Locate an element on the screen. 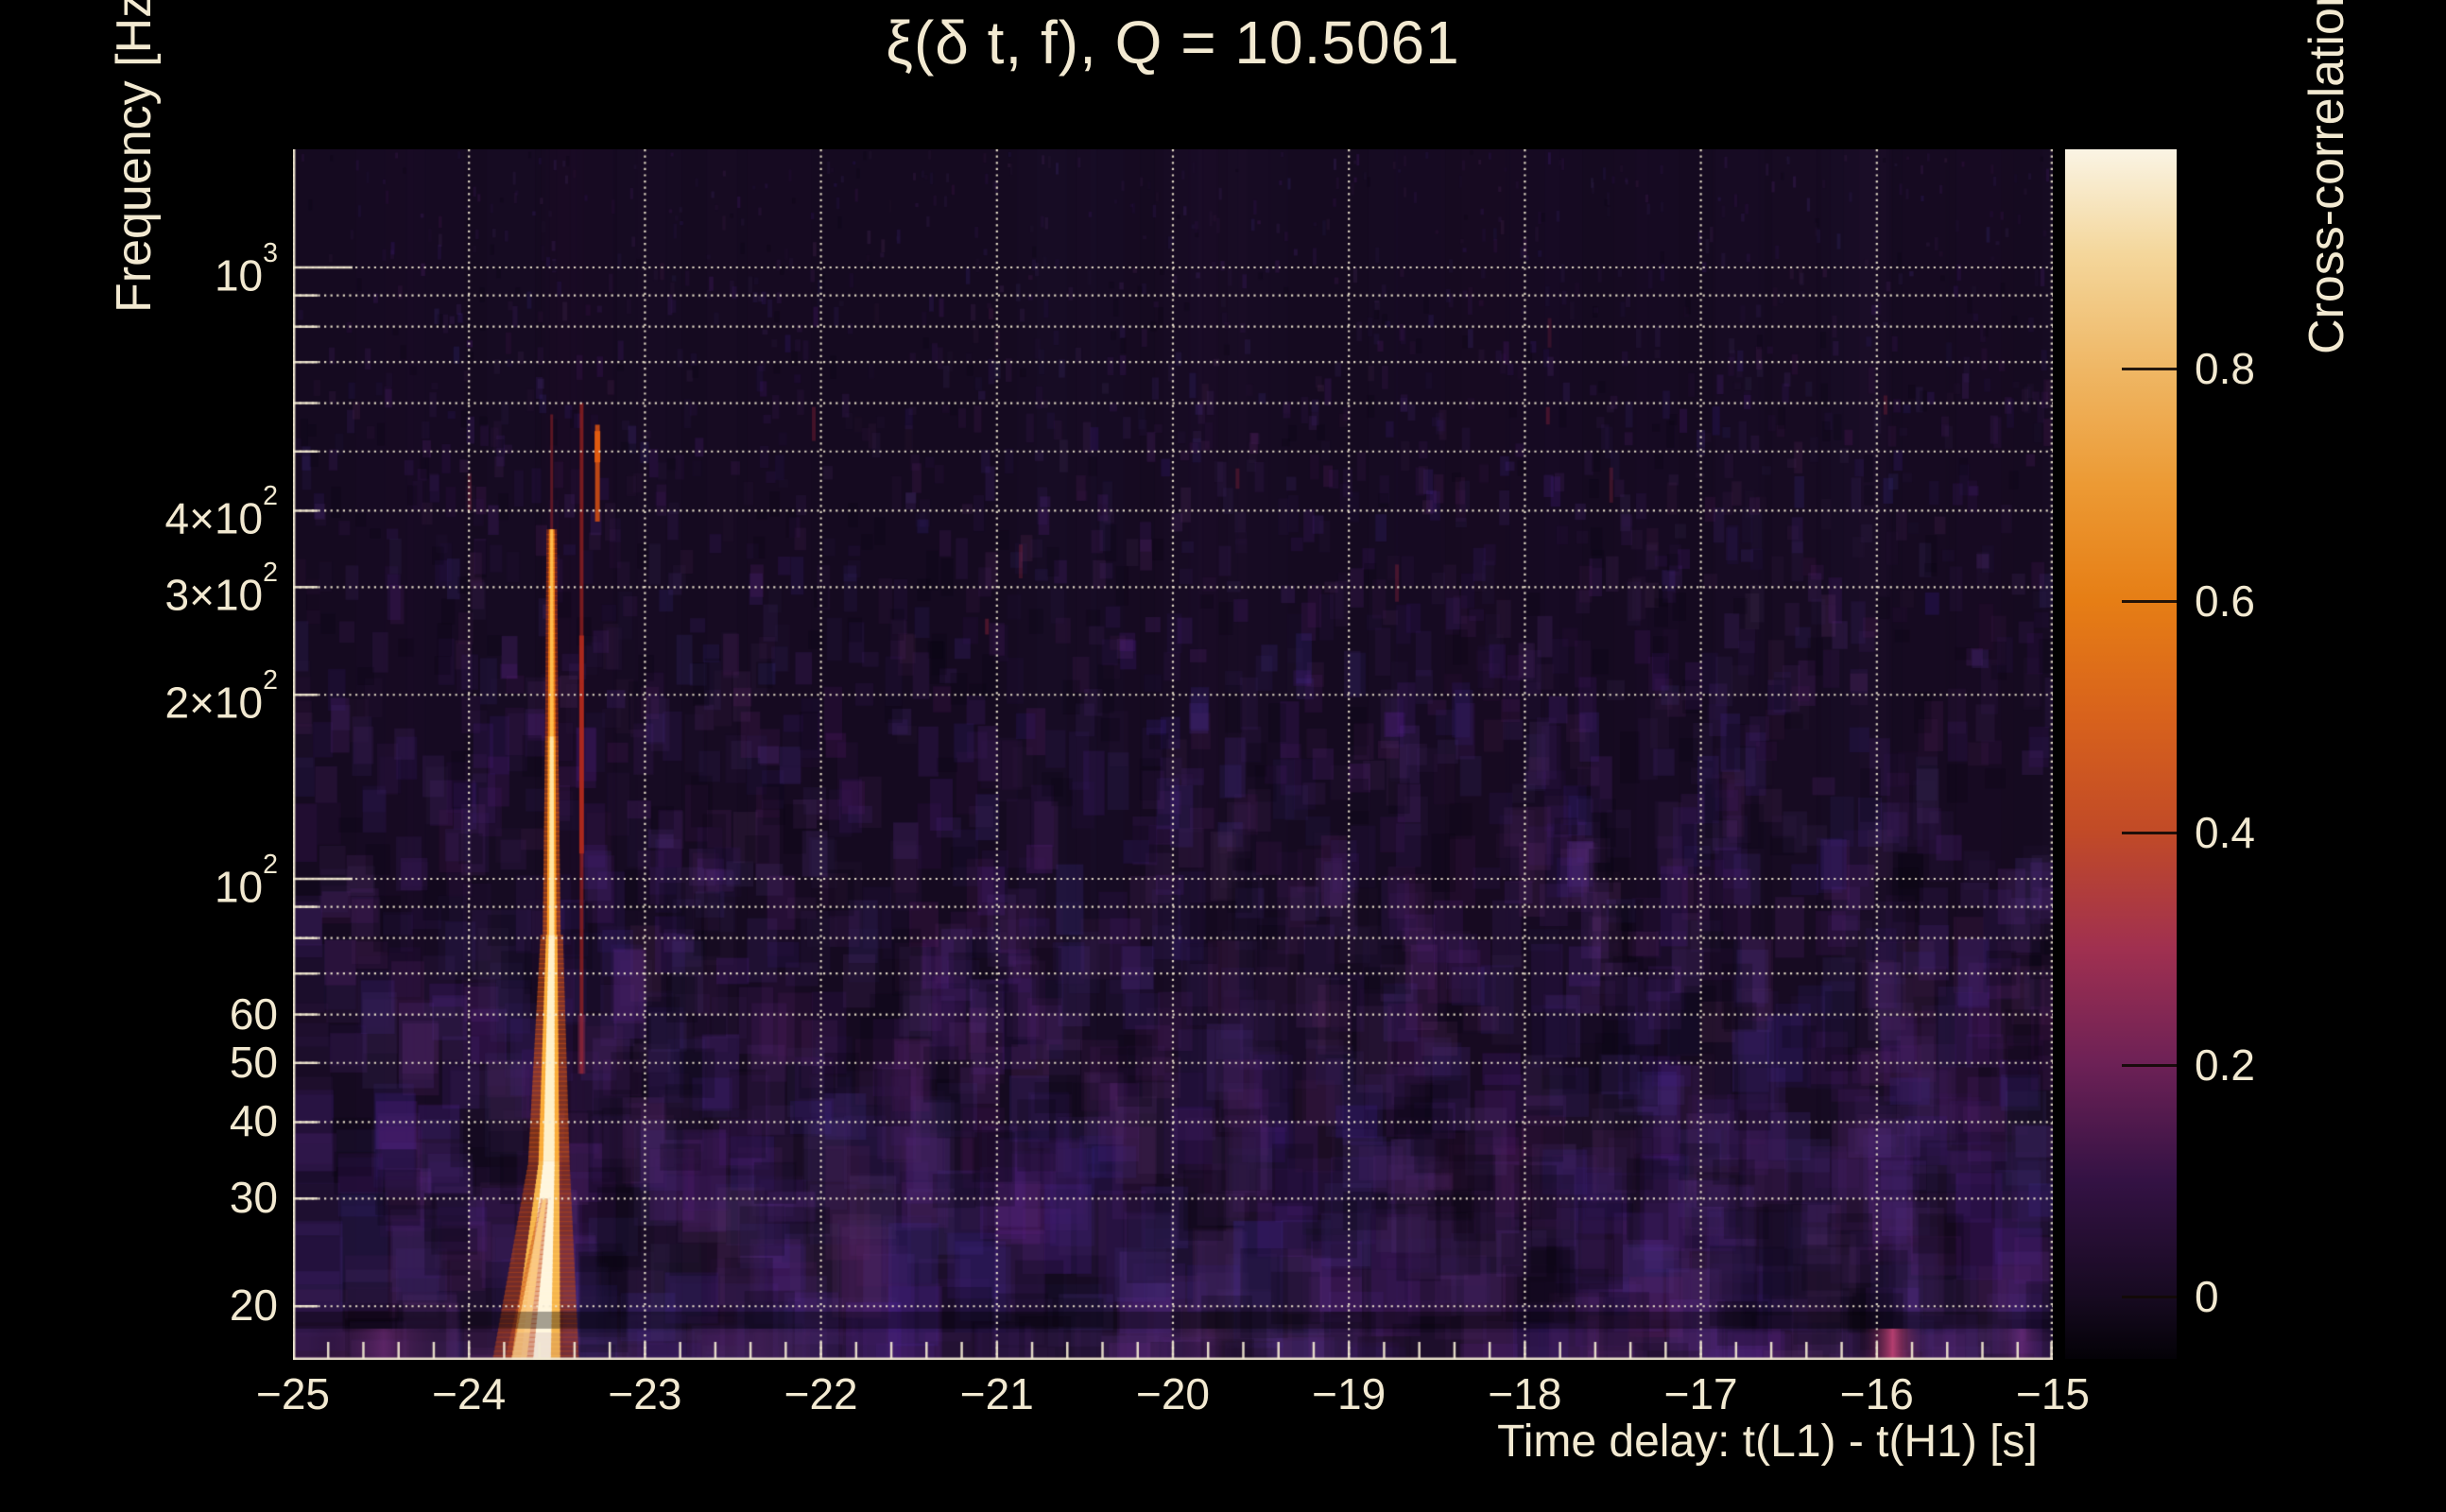  y-tick-label: 40 is located at coordinates (253, 1121).